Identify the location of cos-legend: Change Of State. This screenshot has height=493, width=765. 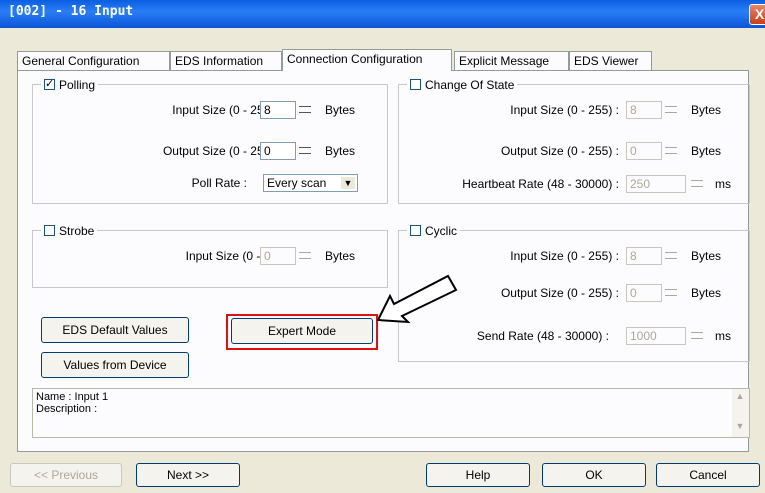
(462, 84).